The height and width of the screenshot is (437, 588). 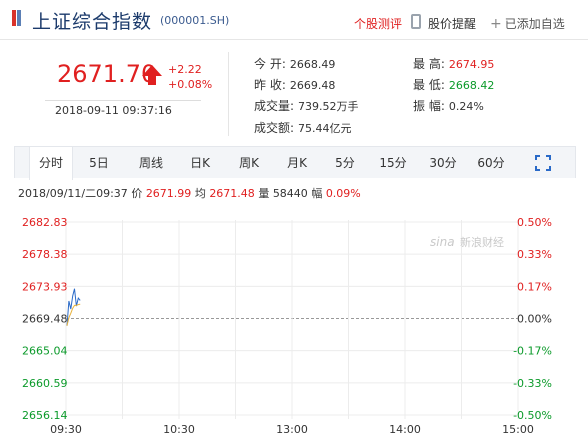 I want to click on stat-amplitude-label: 振 幅:, so click(x=429, y=106).